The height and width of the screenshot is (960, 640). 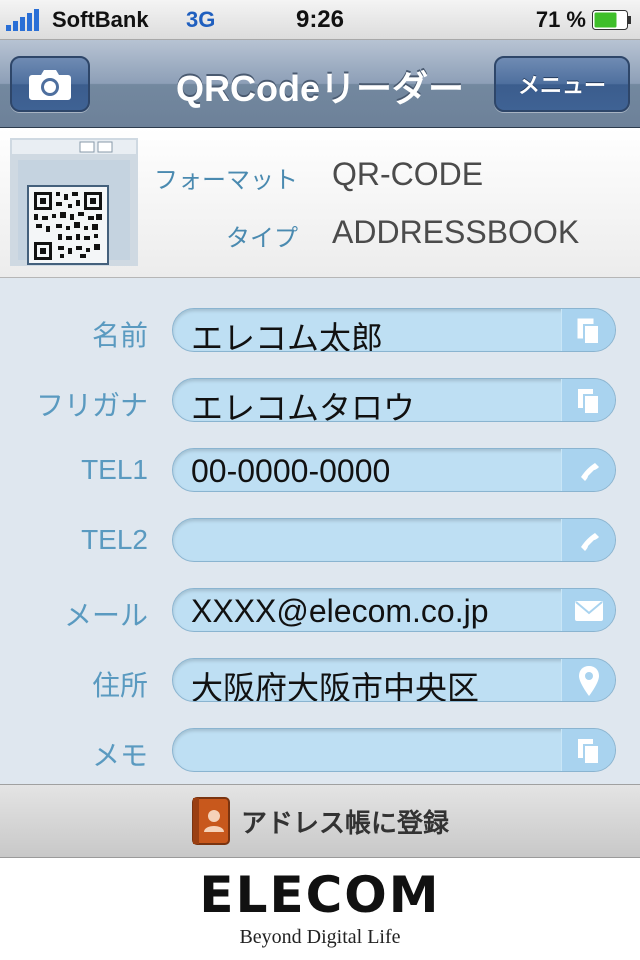 I want to click on qr-code-image, so click(x=74, y=202).